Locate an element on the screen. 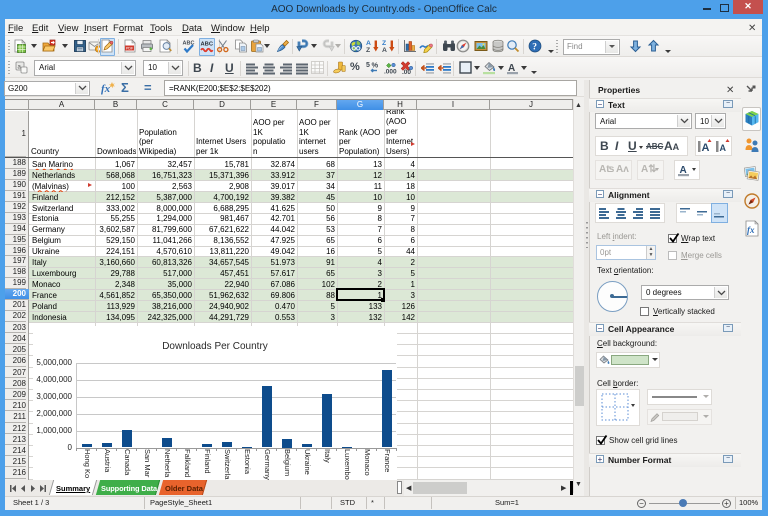  svg-text: PDF is located at coordinates (130, 49).